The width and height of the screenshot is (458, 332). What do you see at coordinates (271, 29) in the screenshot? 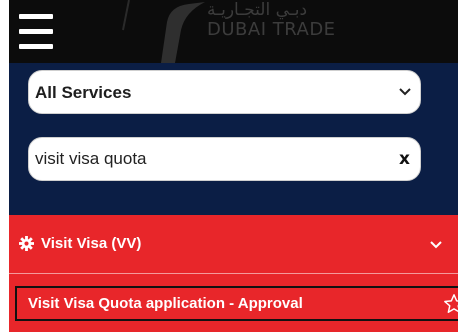
I see `logo-text: DUBAI TRADE` at bounding box center [271, 29].